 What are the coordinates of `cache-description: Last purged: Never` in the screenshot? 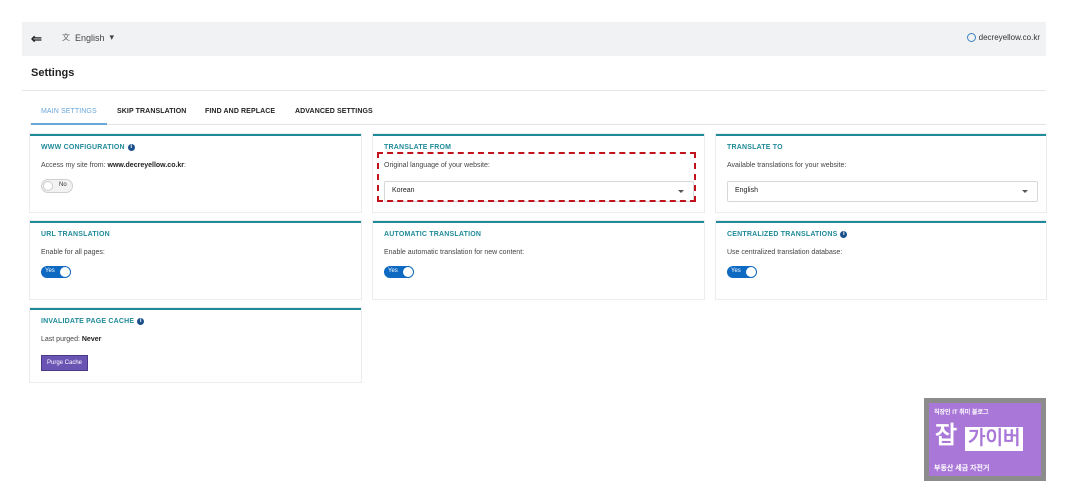 It's located at (71, 339).